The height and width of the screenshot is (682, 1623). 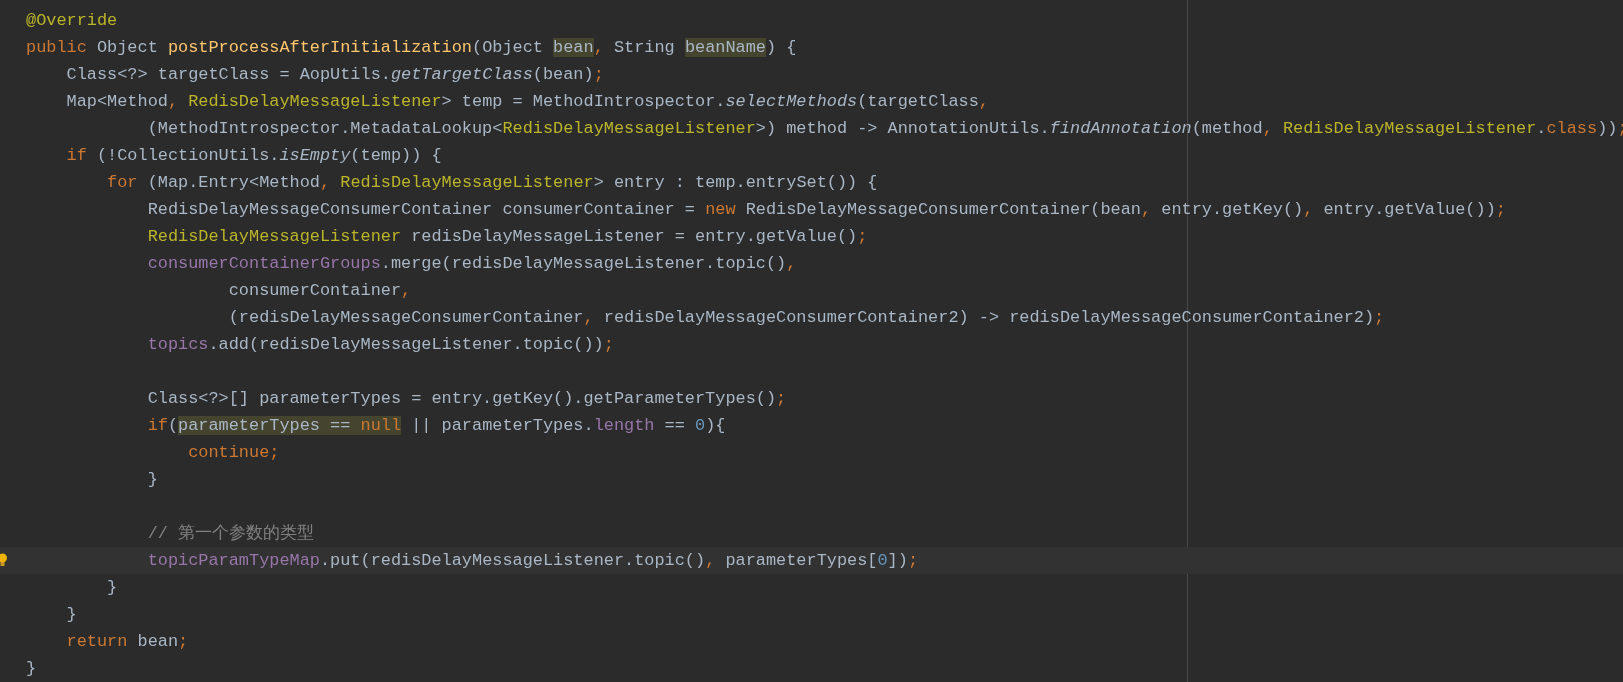 I want to click on code-line: if(parameterTypes == null || parameterTypes.length == 0){, so click(x=436, y=426).